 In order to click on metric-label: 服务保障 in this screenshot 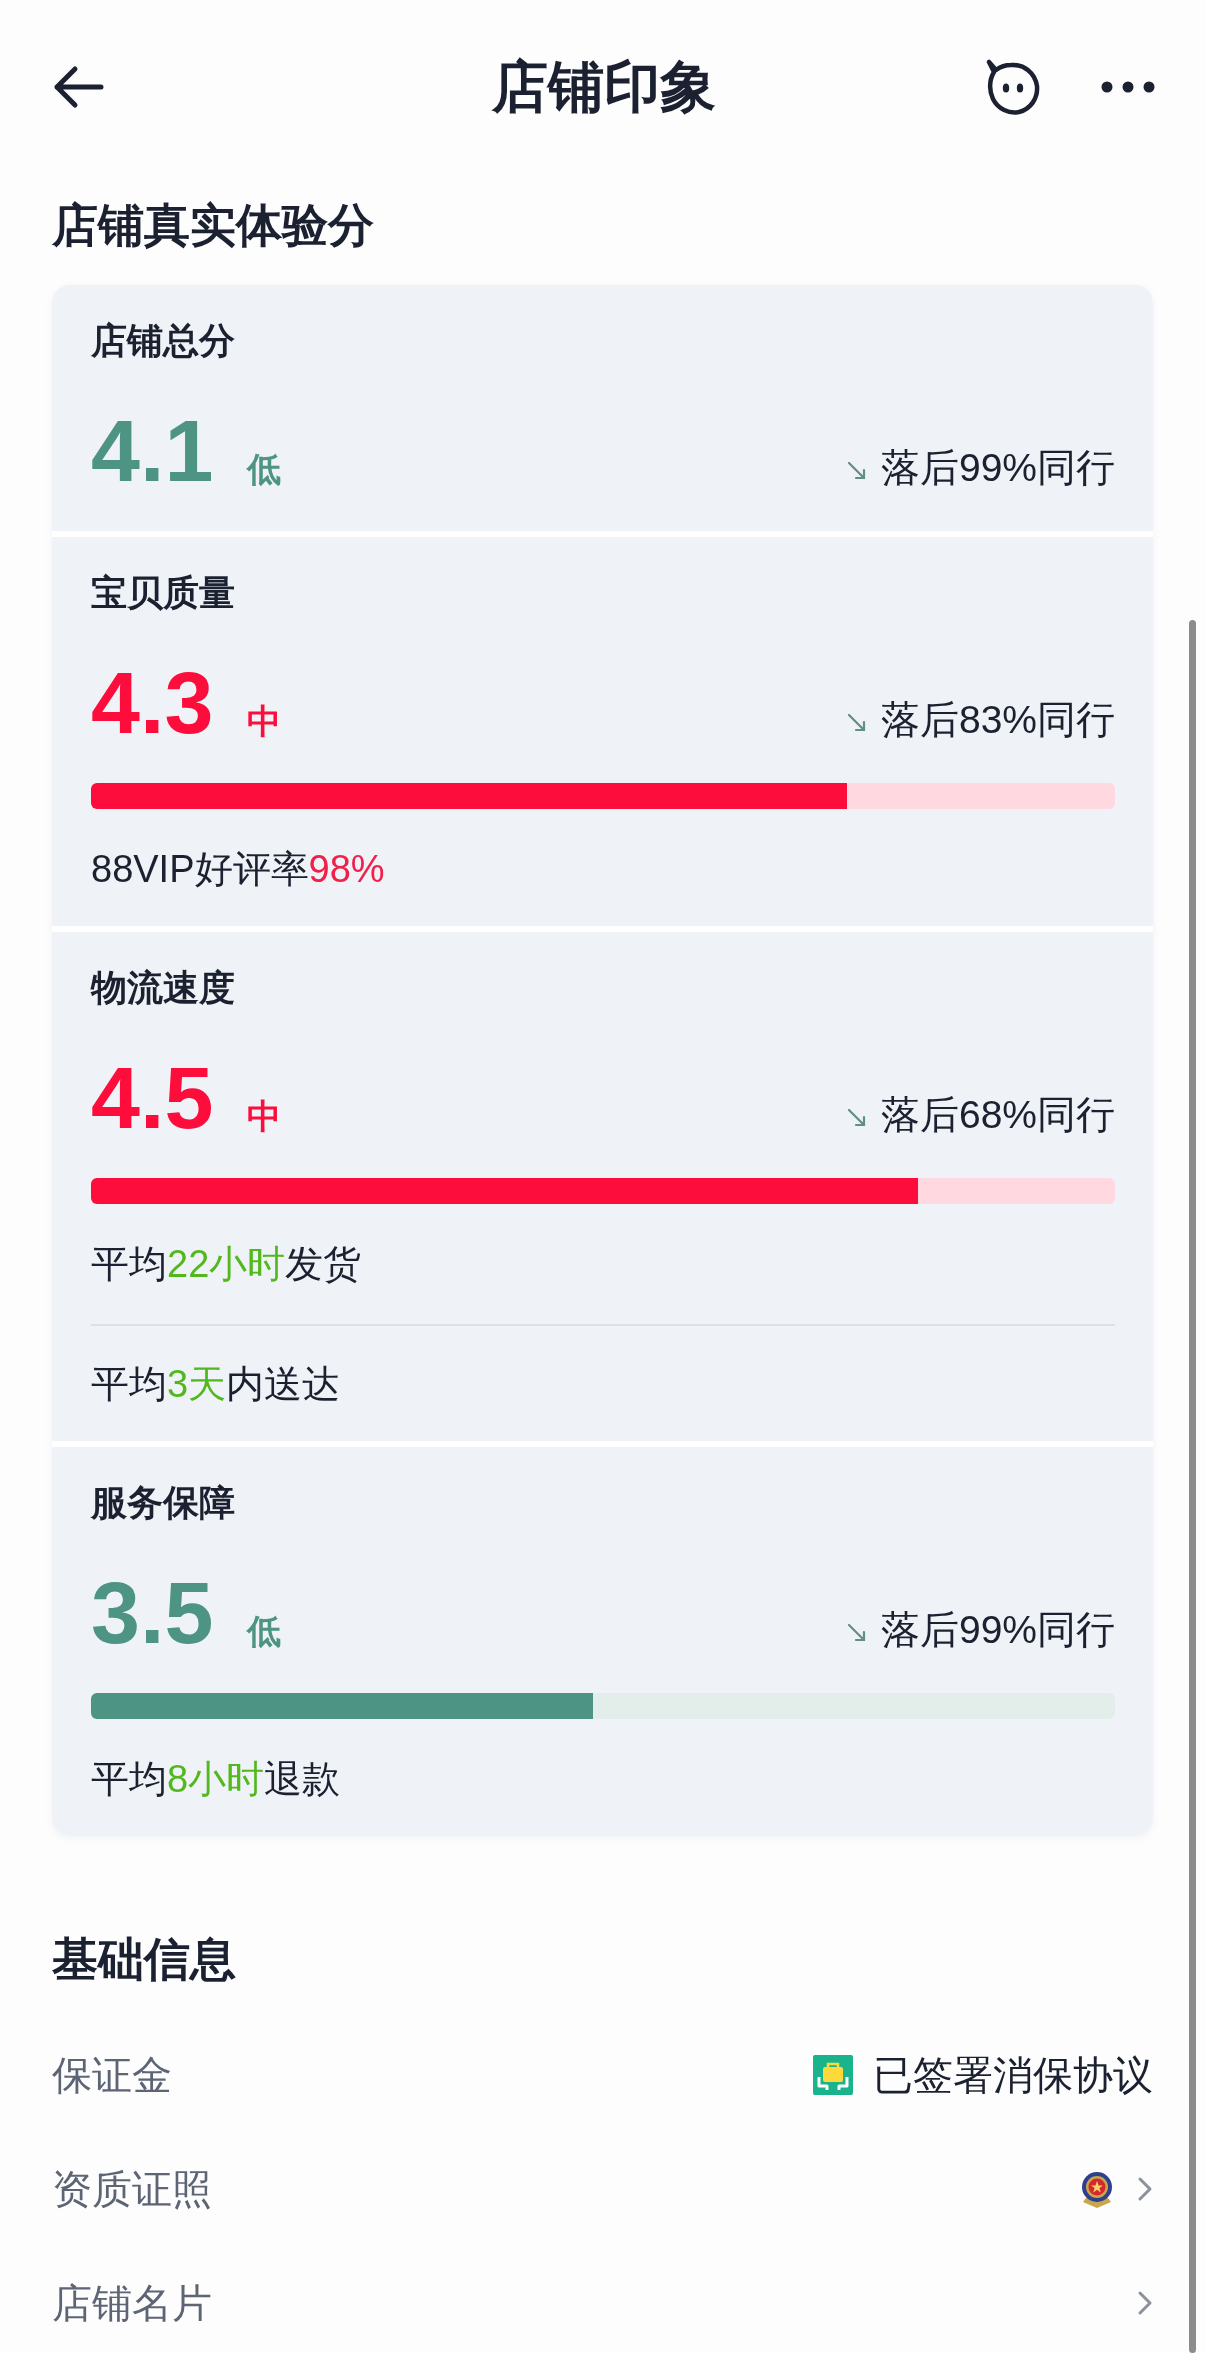, I will do `click(163, 1503)`.